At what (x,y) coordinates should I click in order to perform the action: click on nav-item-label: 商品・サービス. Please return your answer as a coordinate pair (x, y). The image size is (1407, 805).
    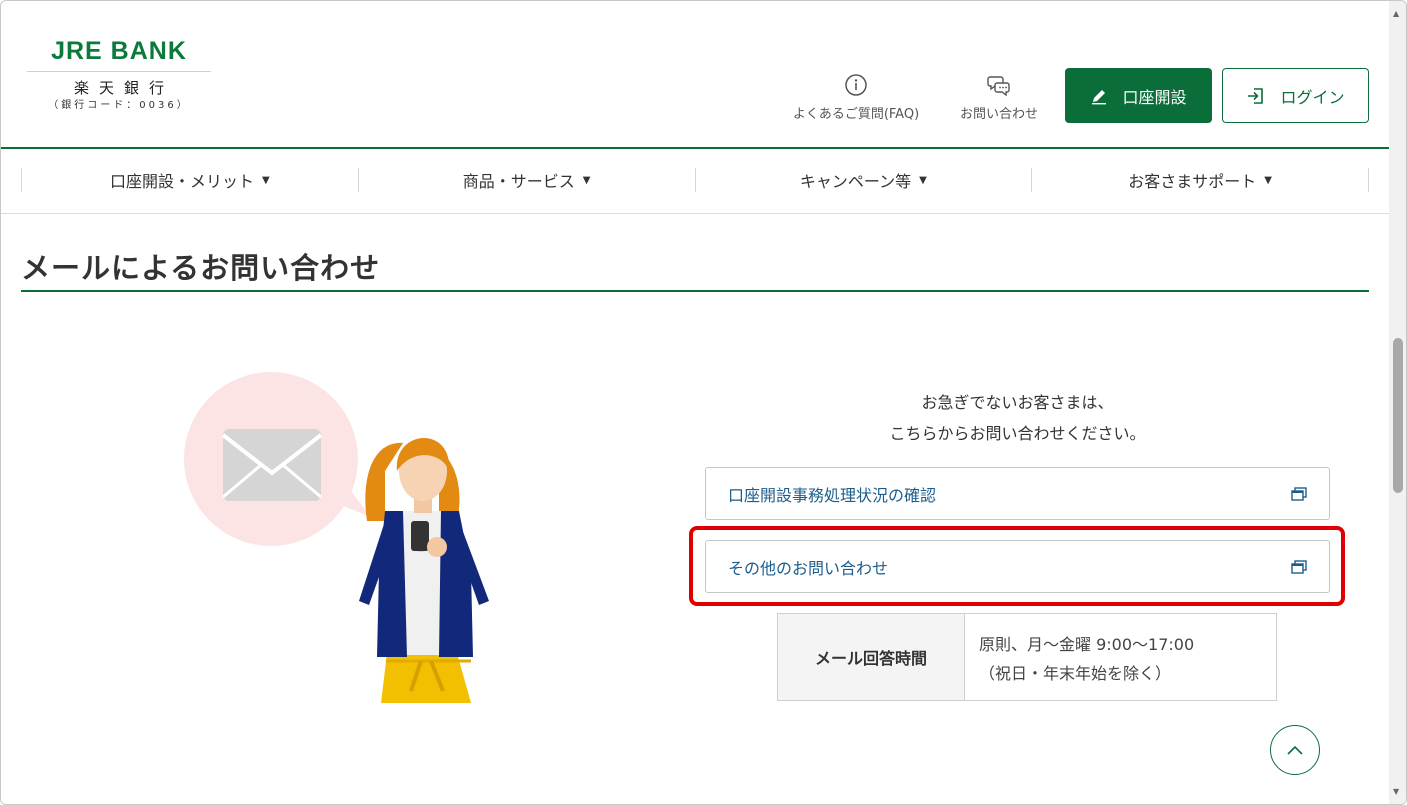
    Looking at the image, I should click on (518, 181).